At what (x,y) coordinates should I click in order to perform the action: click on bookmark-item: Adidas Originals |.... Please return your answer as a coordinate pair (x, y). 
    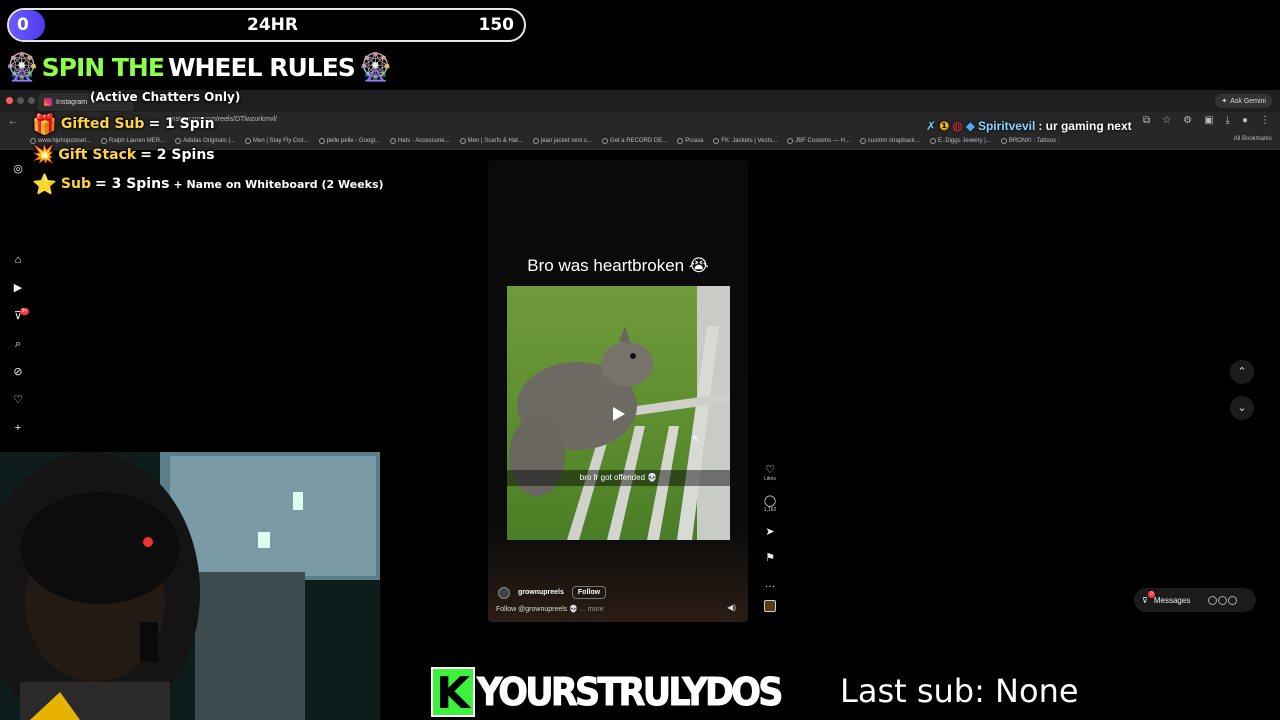
    Looking at the image, I should click on (205, 140).